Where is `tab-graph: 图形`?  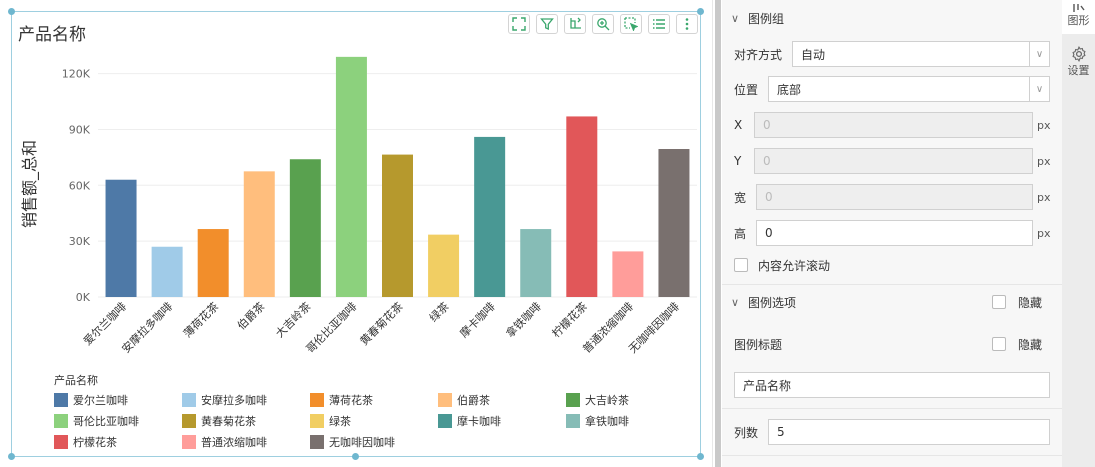
tab-graph: 图形 is located at coordinates (1078, 17).